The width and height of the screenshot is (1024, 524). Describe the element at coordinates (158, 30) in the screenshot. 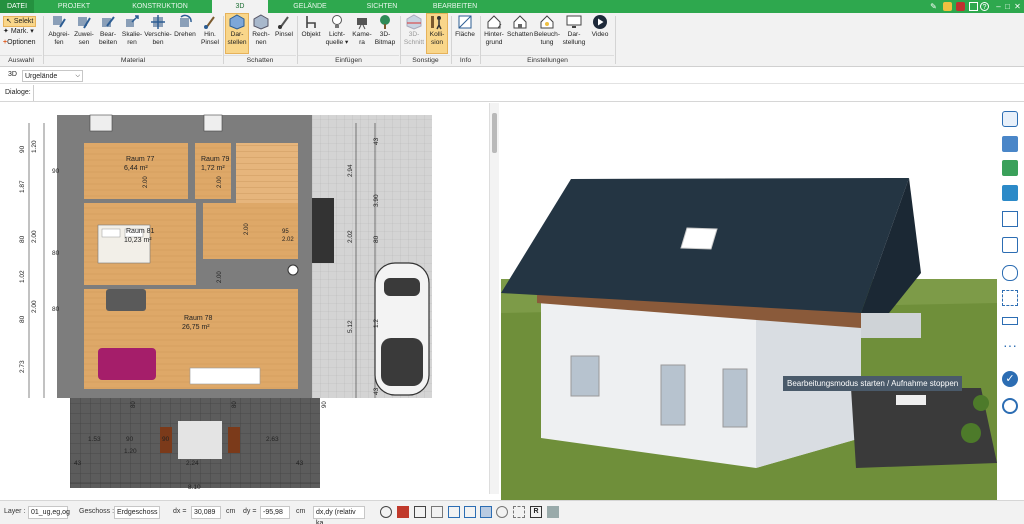

I see `verschieben-button: Verschie-ben` at that location.